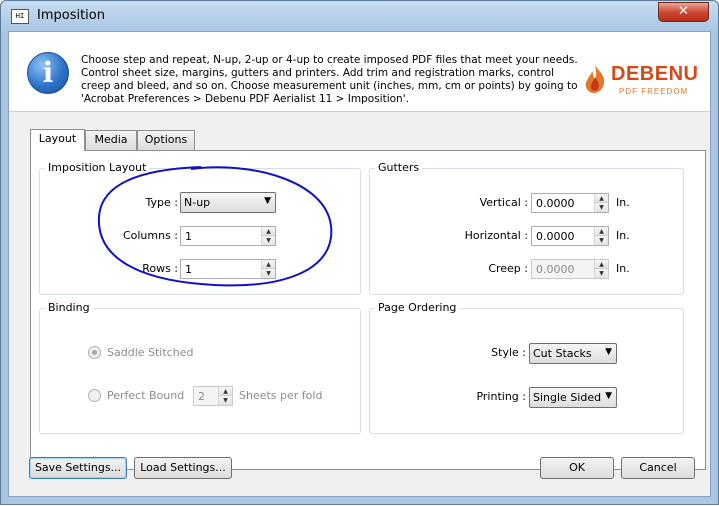  What do you see at coordinates (595, 79) in the screenshot?
I see `flame-icon` at bounding box center [595, 79].